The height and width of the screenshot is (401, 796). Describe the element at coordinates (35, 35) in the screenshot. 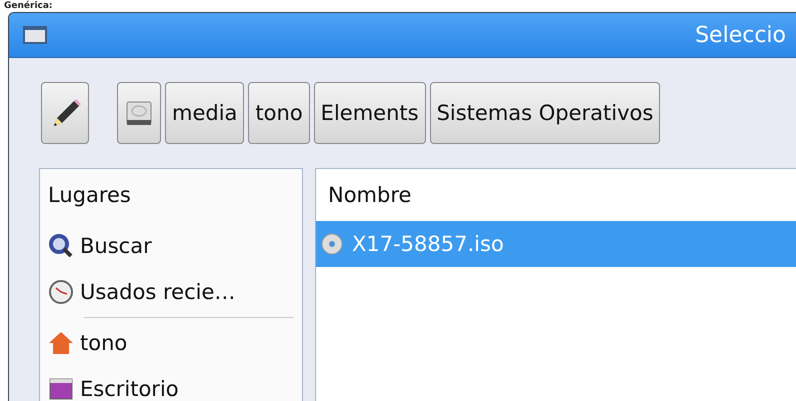

I see `window-icon` at that location.